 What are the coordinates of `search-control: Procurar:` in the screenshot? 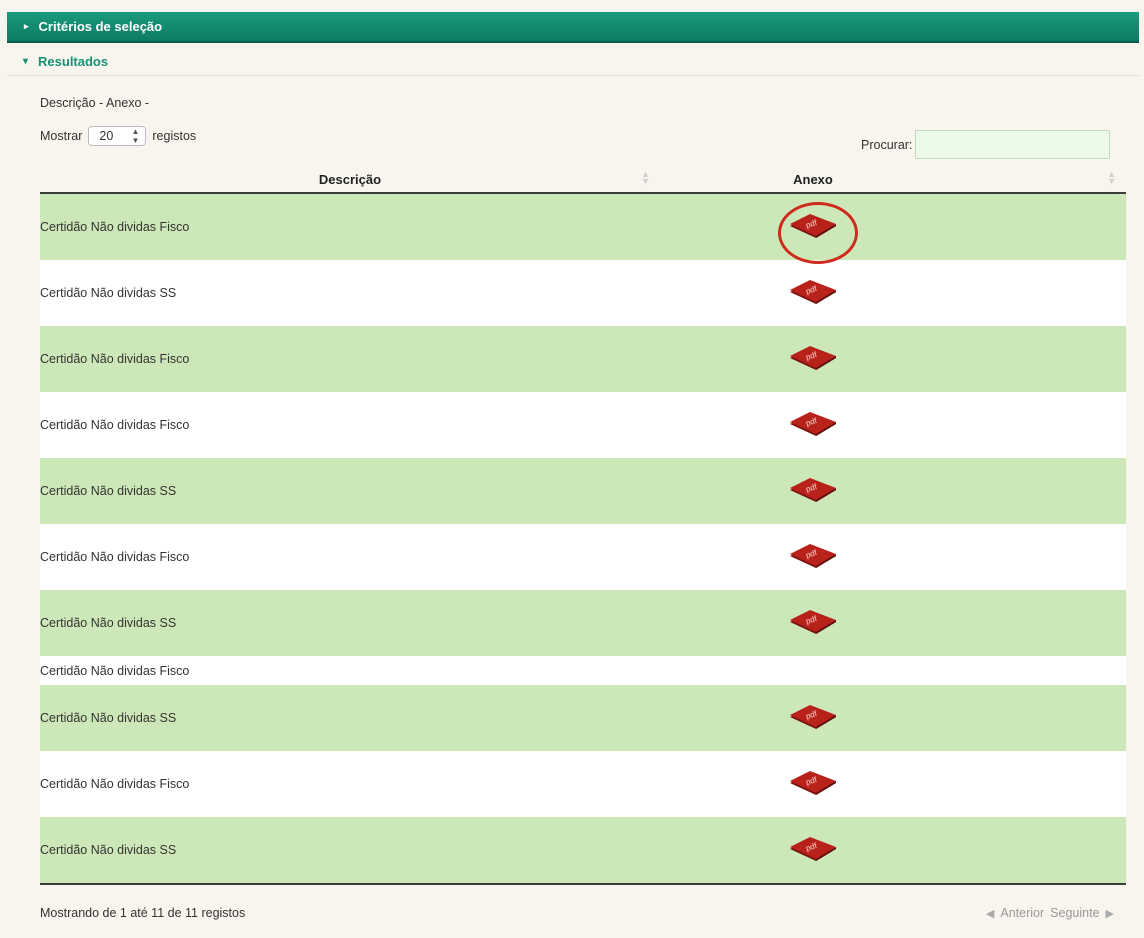 It's located at (986, 144).